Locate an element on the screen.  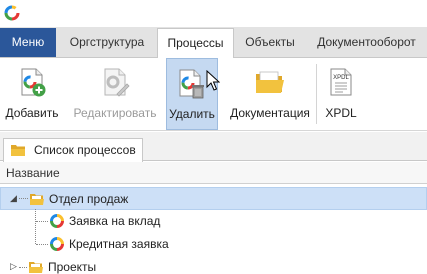
tab-document-flow: Документооборот is located at coordinates (366, 43).